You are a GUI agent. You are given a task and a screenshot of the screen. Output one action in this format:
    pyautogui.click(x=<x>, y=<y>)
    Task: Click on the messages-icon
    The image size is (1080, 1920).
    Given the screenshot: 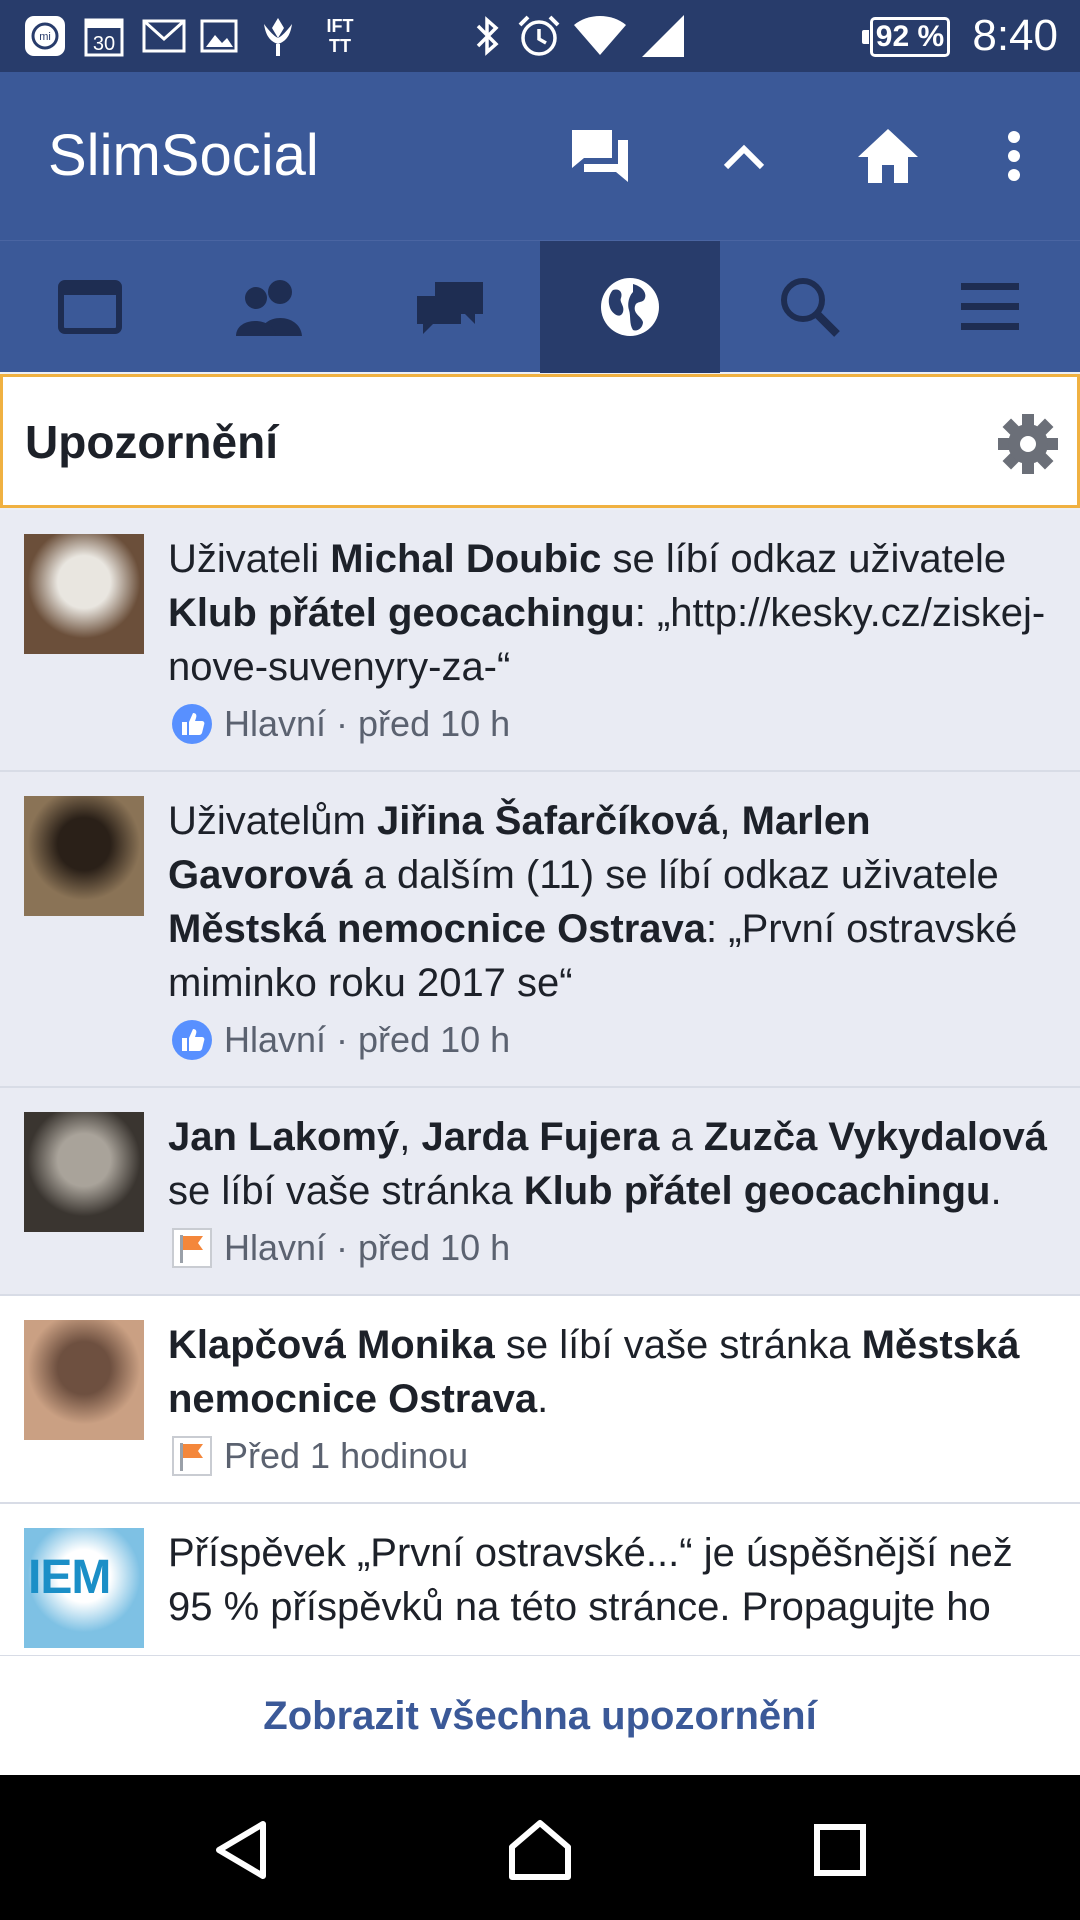 What is the action you would take?
    pyautogui.click(x=600, y=156)
    